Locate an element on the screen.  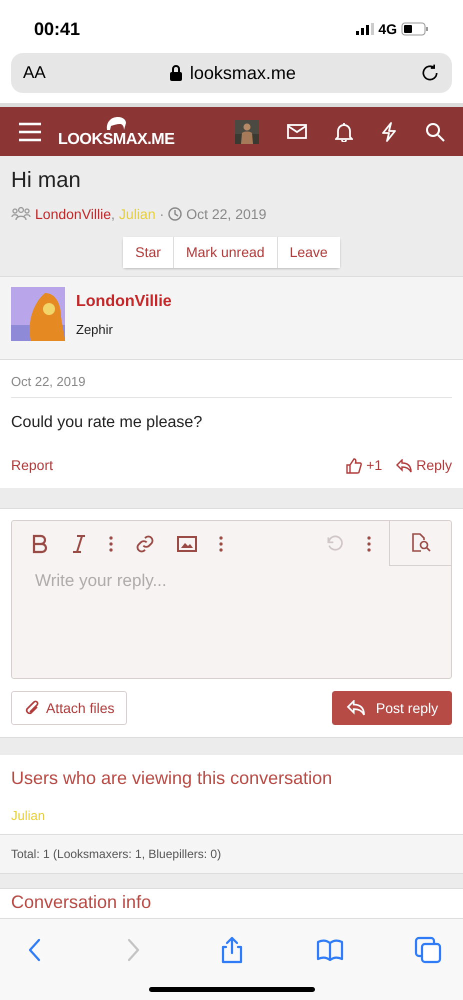
clock-icon is located at coordinates (175, 214).